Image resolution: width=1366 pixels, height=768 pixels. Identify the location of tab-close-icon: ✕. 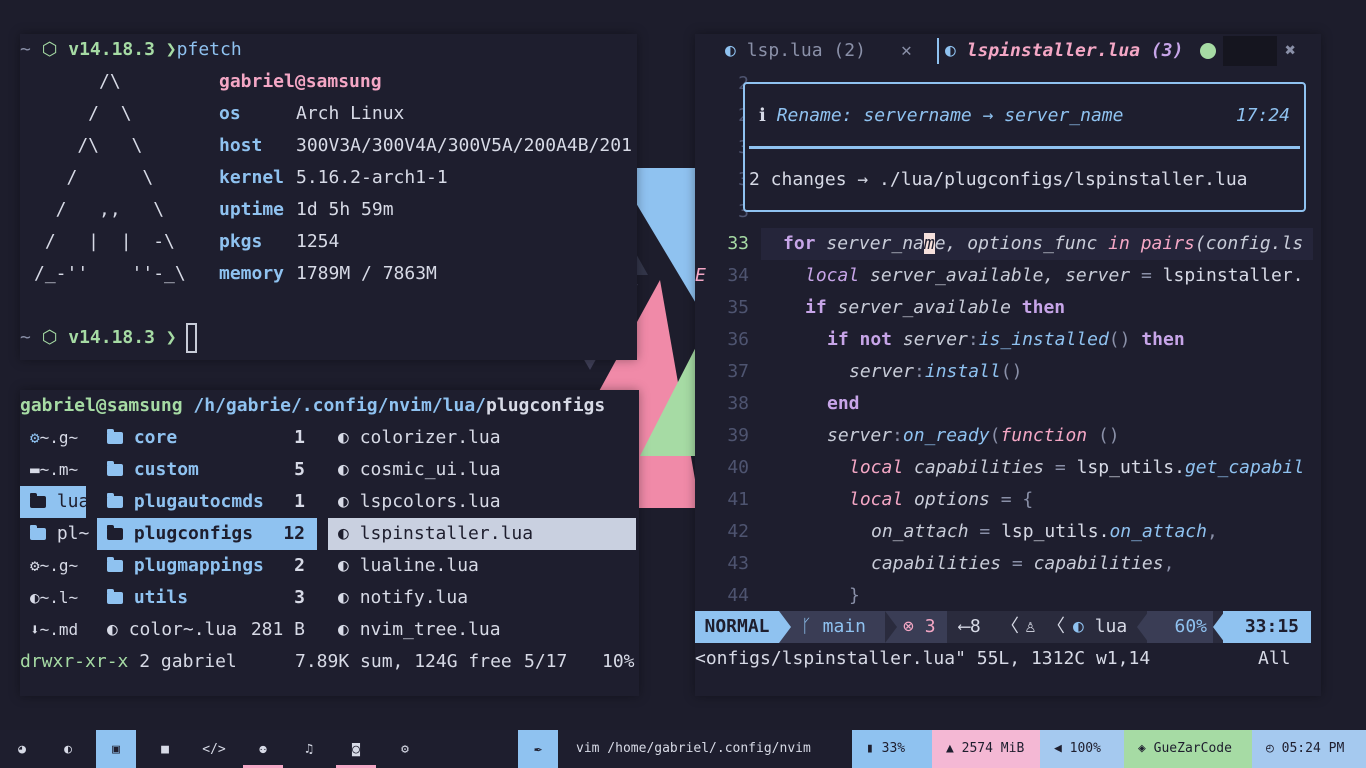
(906, 51).